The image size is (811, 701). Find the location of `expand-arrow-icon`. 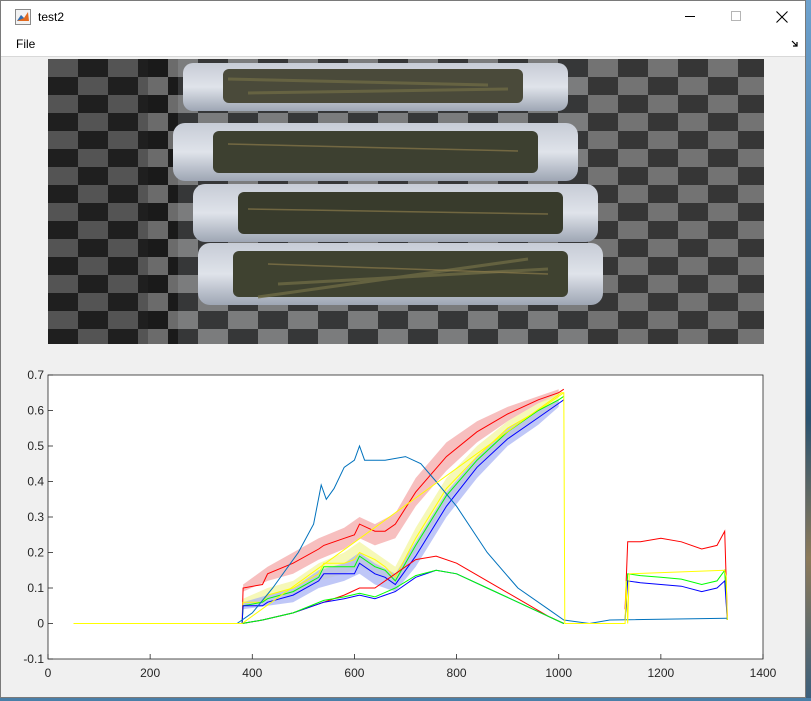

expand-arrow-icon is located at coordinates (795, 44).